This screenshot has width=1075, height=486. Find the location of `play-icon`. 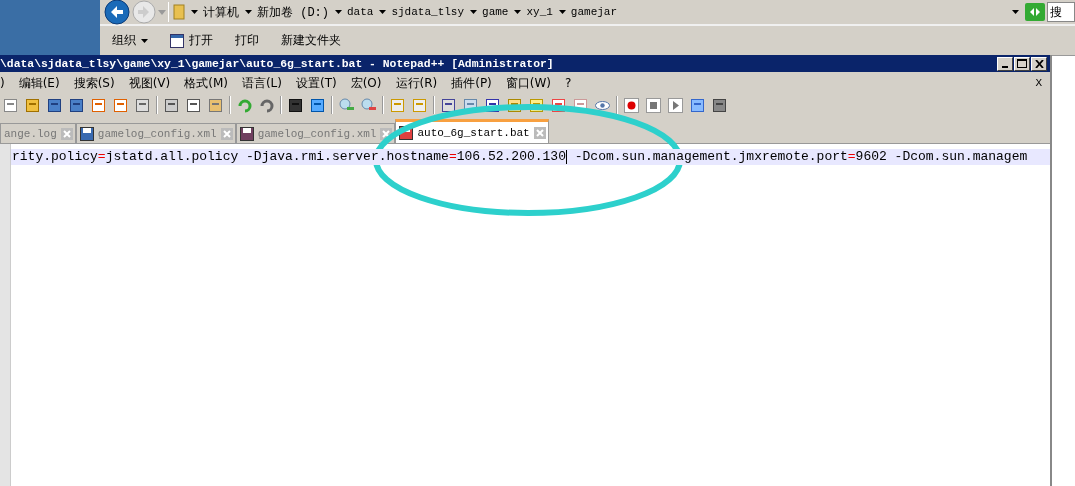

play-icon is located at coordinates (675, 105).